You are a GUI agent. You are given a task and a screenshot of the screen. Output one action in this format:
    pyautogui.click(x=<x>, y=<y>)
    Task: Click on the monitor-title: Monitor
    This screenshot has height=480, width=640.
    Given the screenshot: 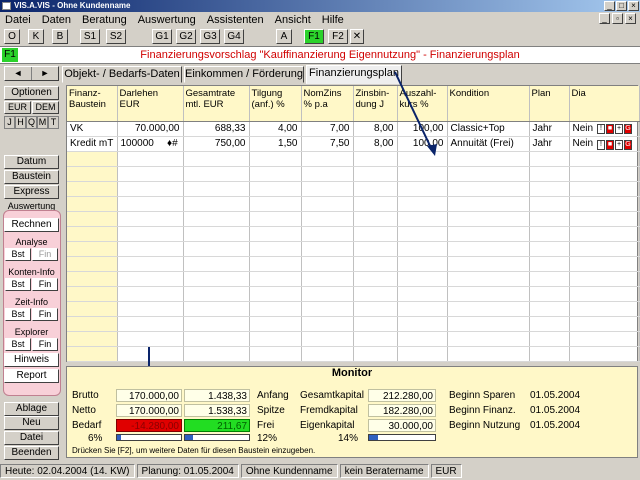 What is the action you would take?
    pyautogui.click(x=352, y=373)
    